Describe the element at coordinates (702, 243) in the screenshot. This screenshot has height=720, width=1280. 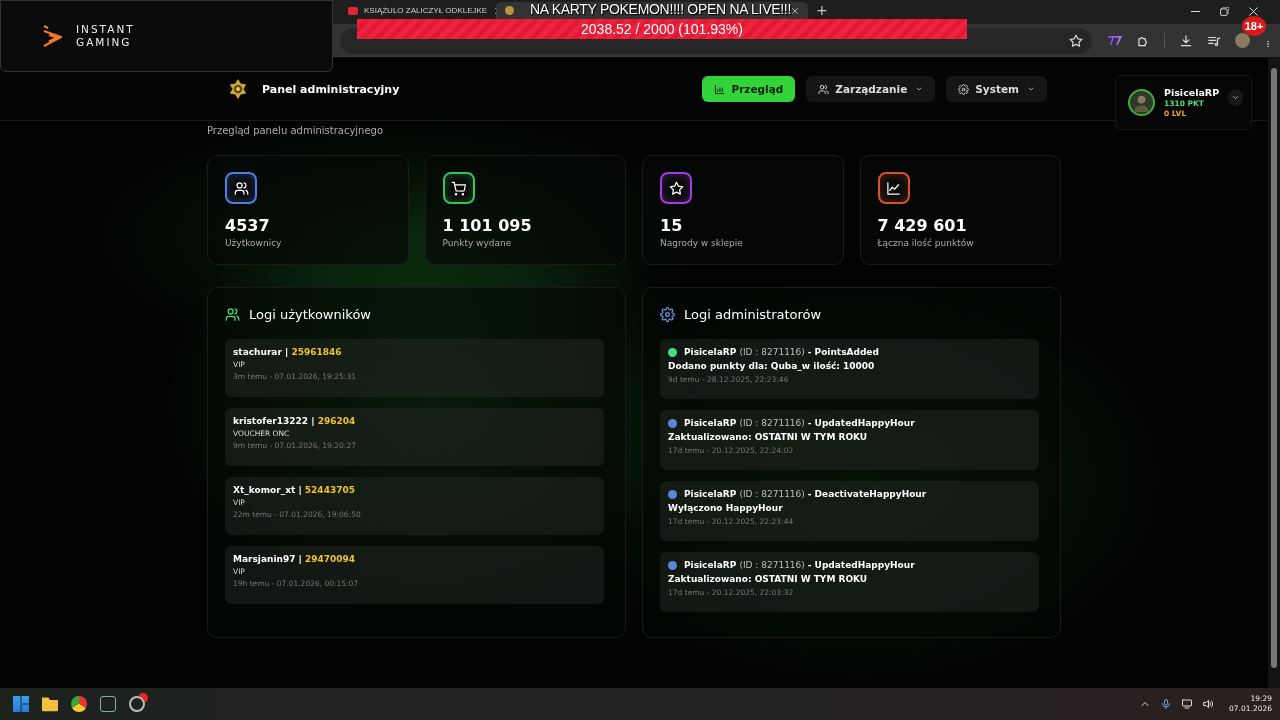
I see `stat-label: Nagrody w sklepie` at that location.